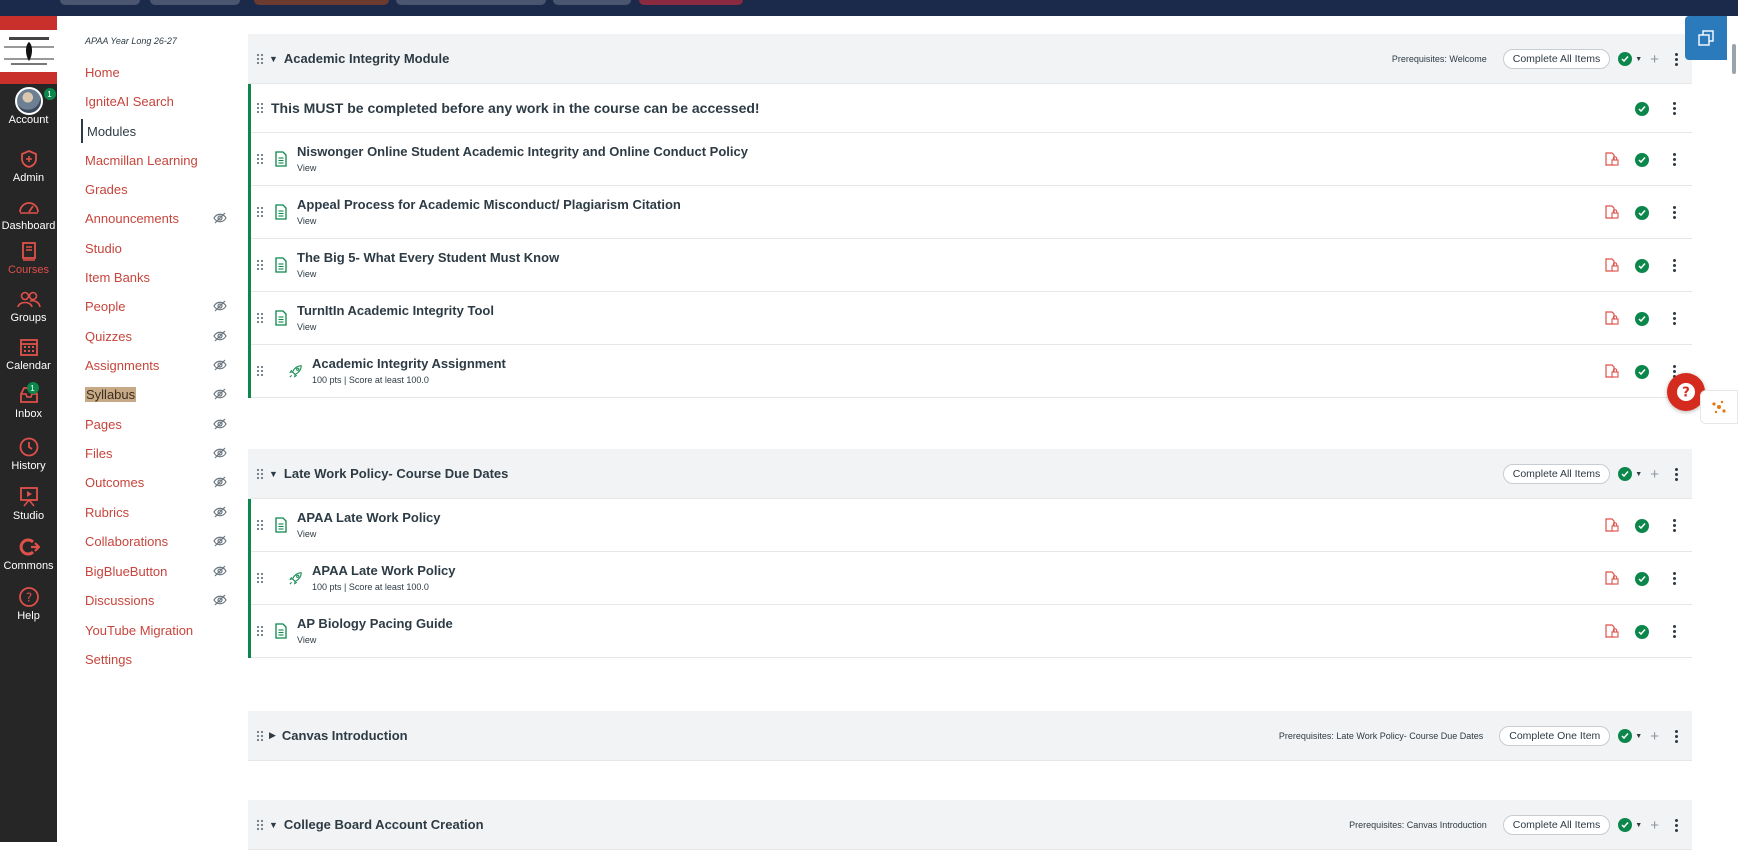 This screenshot has width=1738, height=850. I want to click on course-nav-announcements: Announcements, so click(156, 218).